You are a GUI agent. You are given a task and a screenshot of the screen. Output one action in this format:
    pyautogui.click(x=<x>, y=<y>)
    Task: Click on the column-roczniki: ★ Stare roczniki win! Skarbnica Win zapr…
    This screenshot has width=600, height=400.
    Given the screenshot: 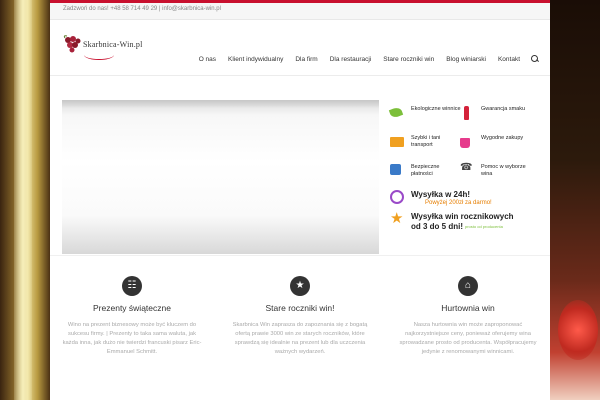 What is the action you would take?
    pyautogui.click(x=300, y=316)
    